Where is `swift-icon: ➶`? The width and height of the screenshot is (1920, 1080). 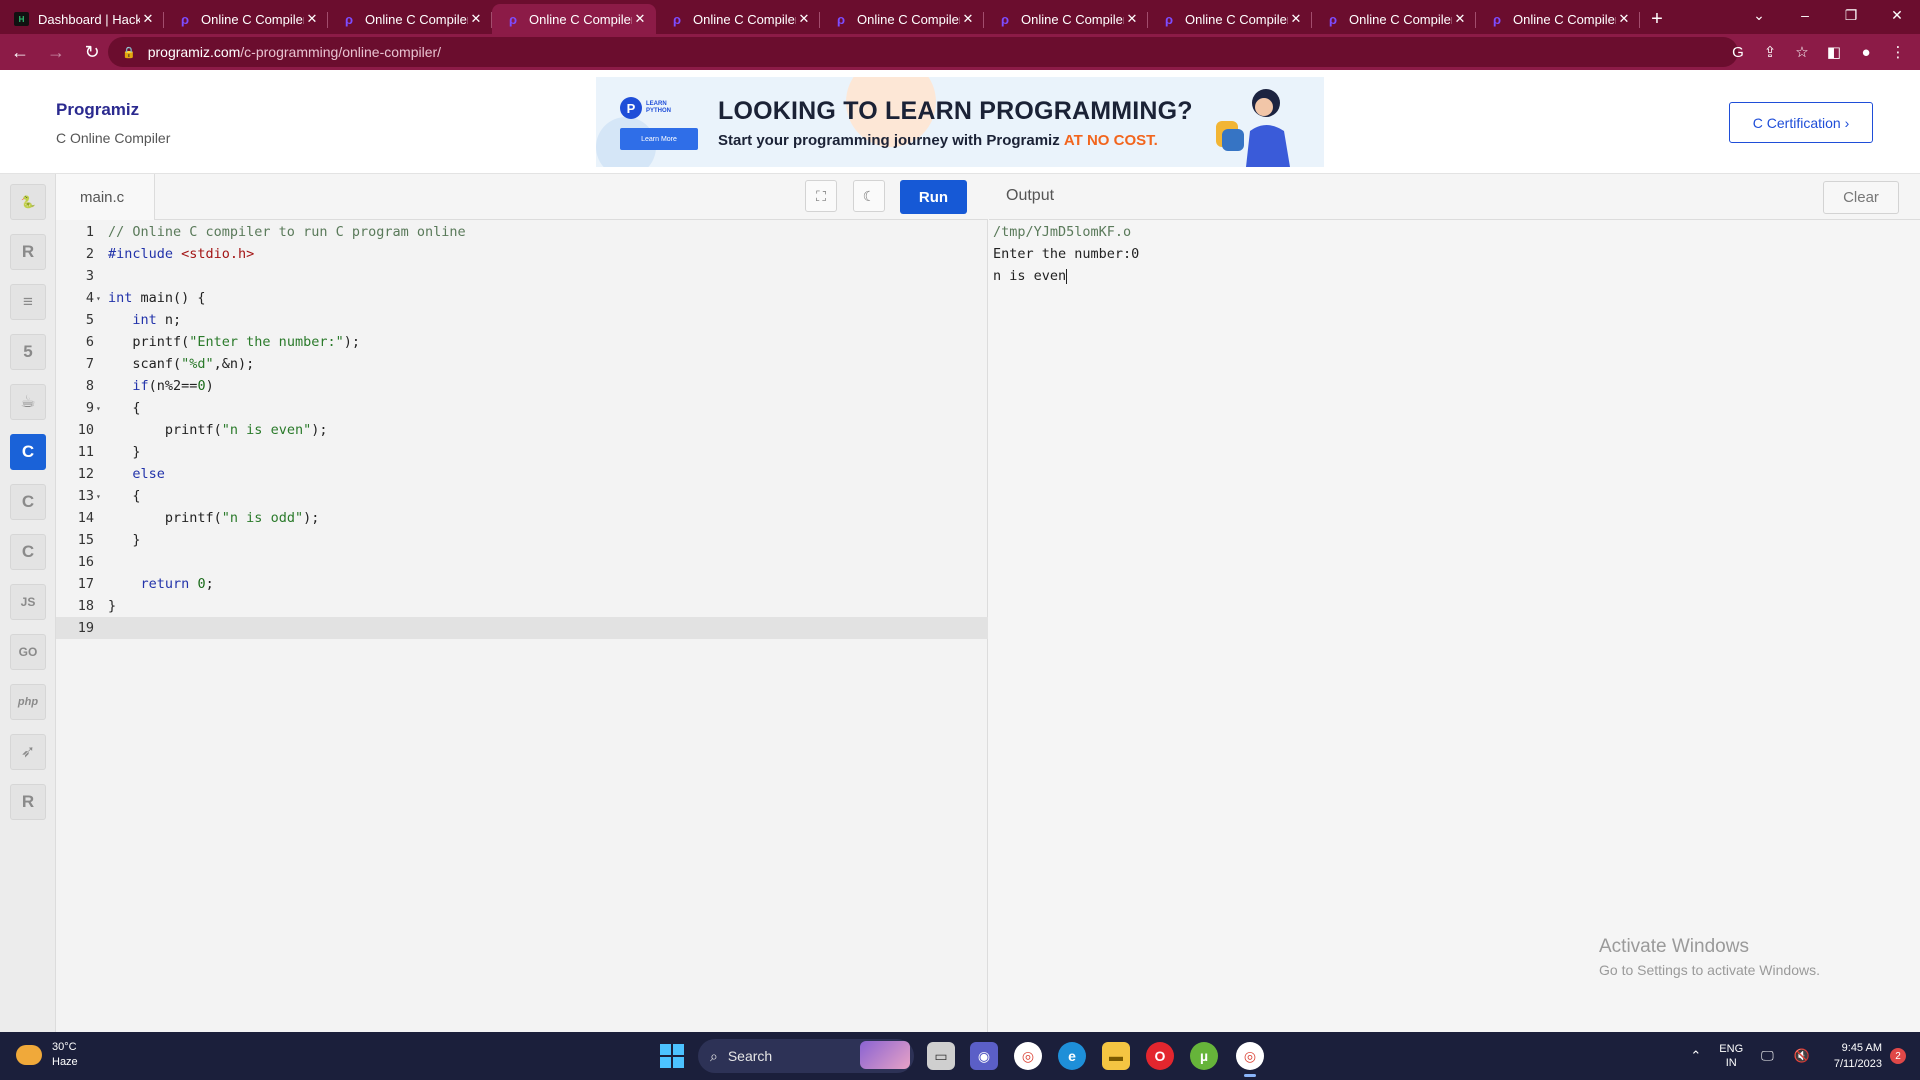 swift-icon: ➶ is located at coordinates (28, 752).